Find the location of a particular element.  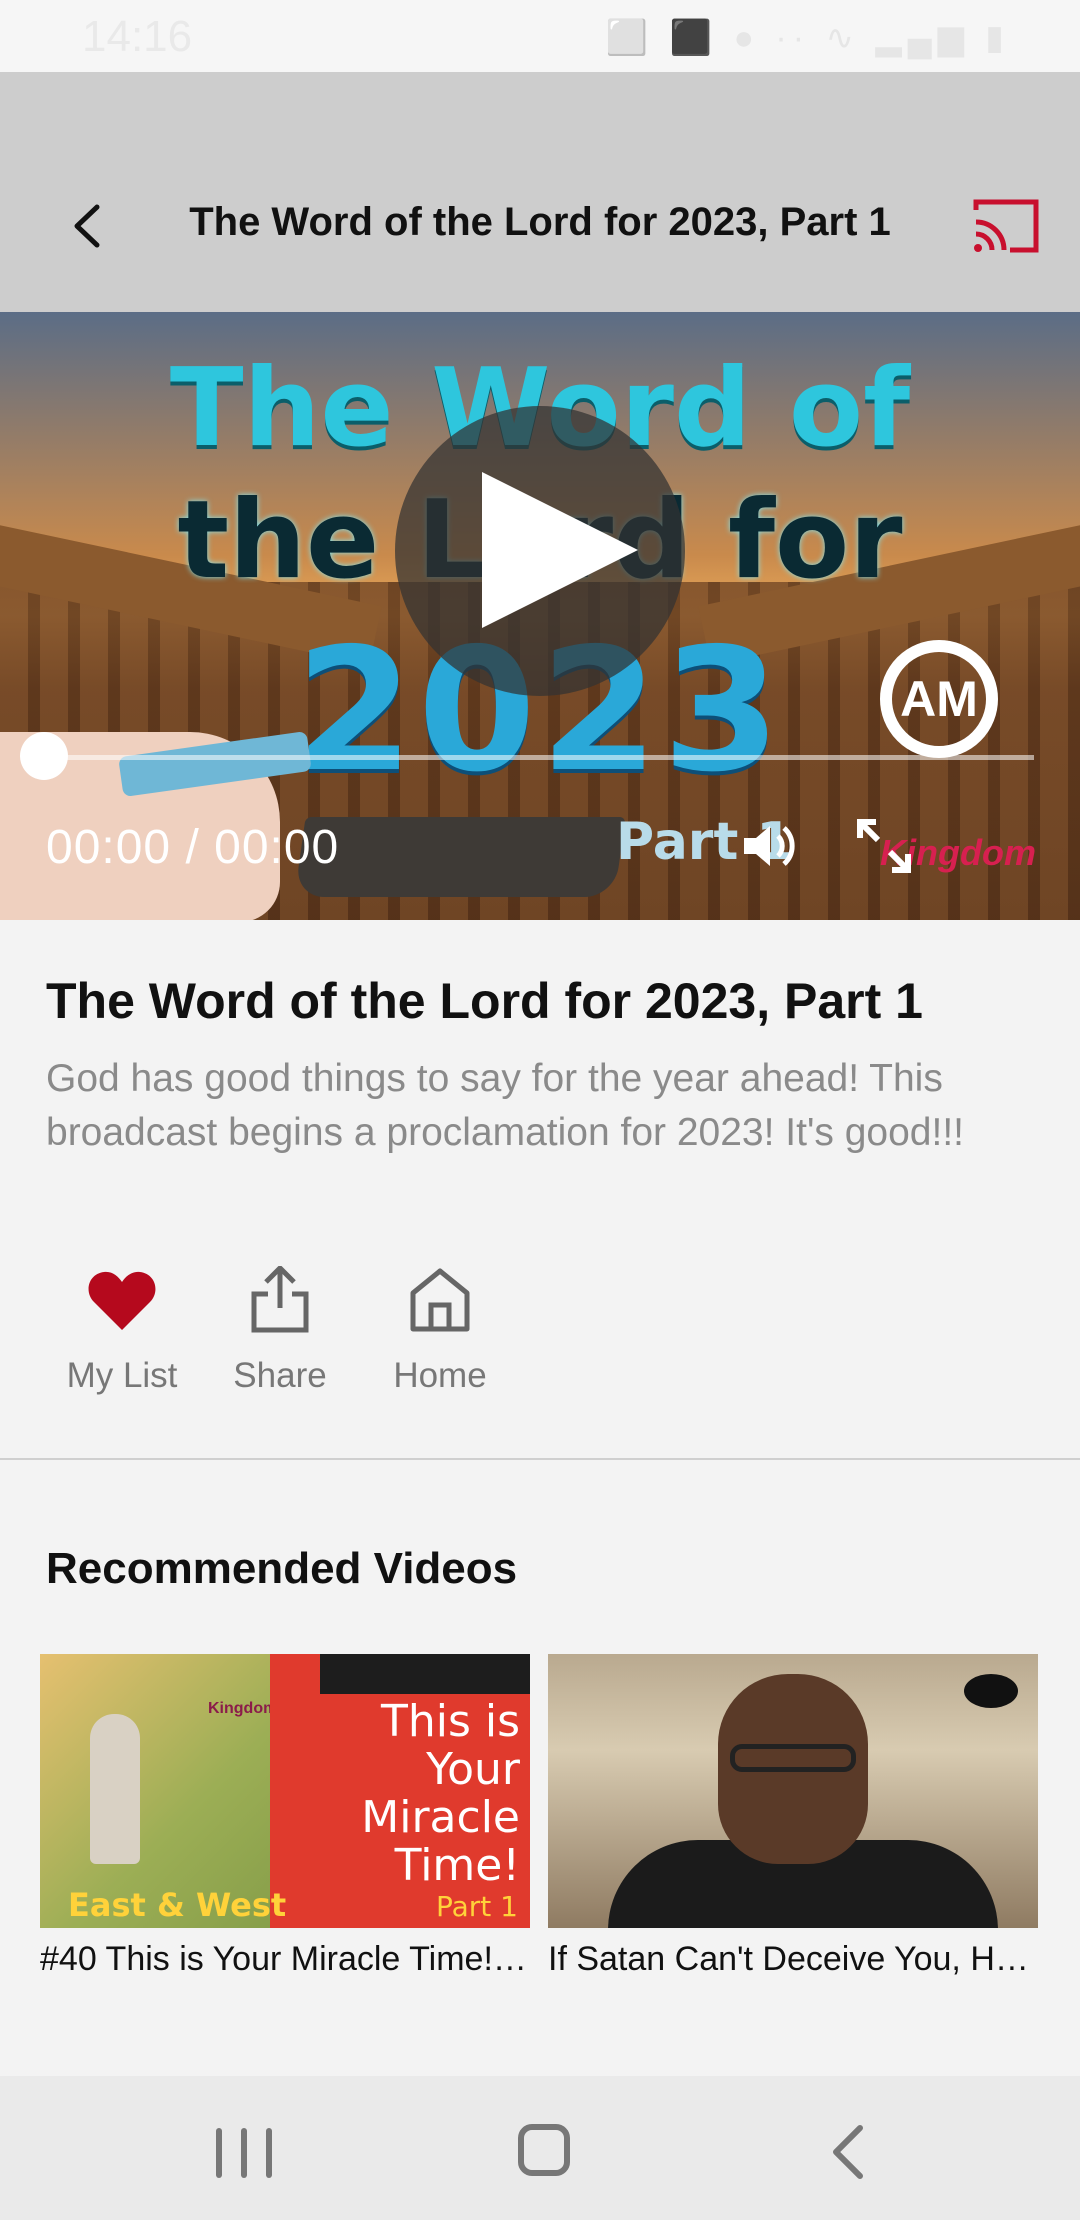

page-title: The Word of the Lord for 2023, Part 1 is located at coordinates (540, 222).